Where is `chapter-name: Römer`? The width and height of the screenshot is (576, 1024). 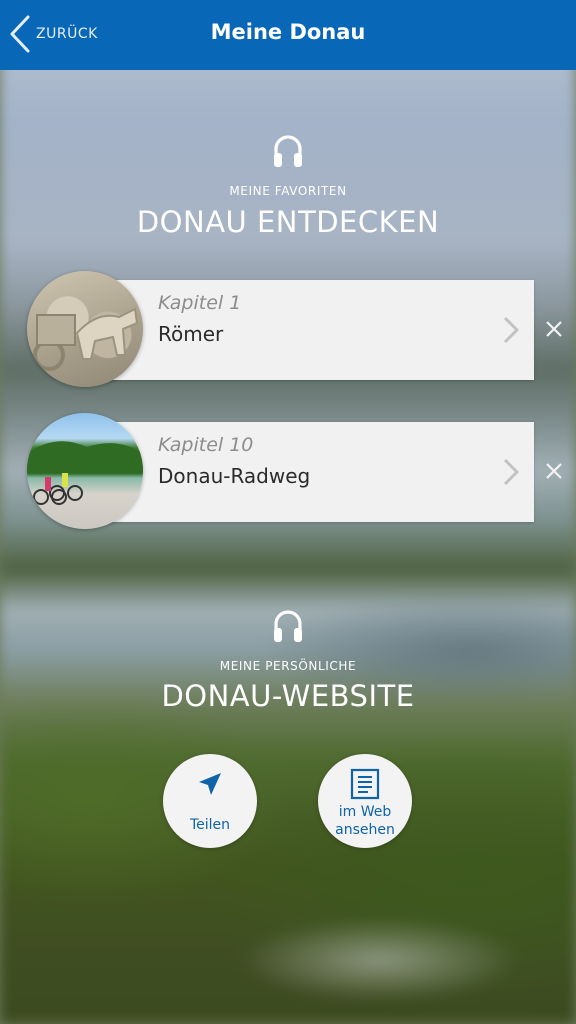
chapter-name: Römer is located at coordinates (191, 334).